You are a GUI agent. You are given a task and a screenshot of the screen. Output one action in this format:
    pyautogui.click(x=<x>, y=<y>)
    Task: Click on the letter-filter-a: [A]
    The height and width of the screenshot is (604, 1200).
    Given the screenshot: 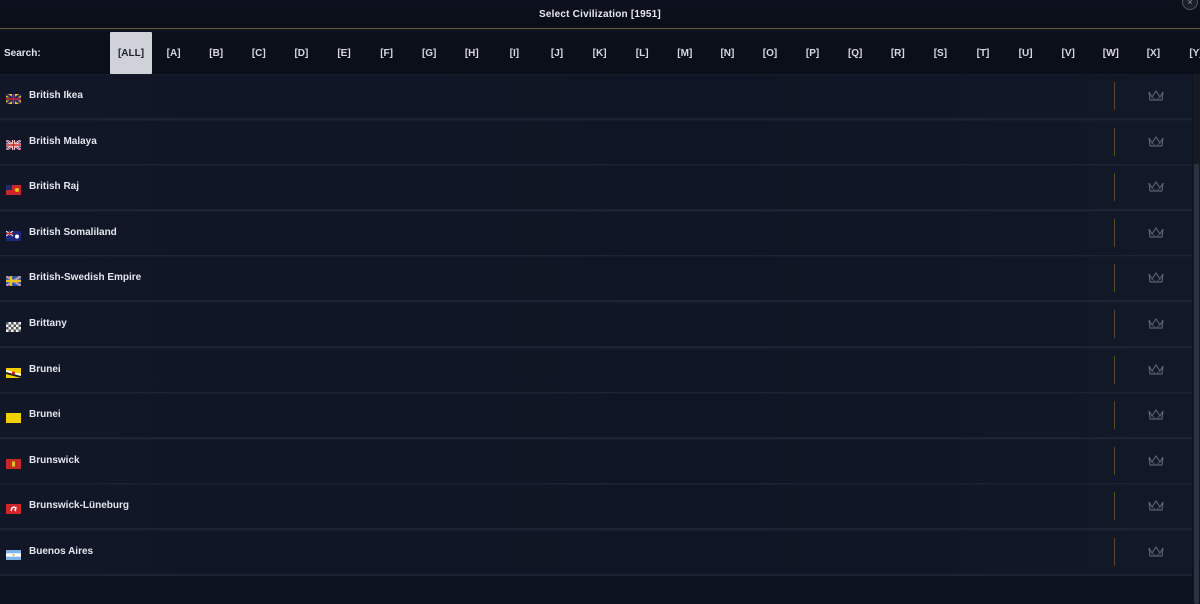 What is the action you would take?
    pyautogui.click(x=174, y=53)
    